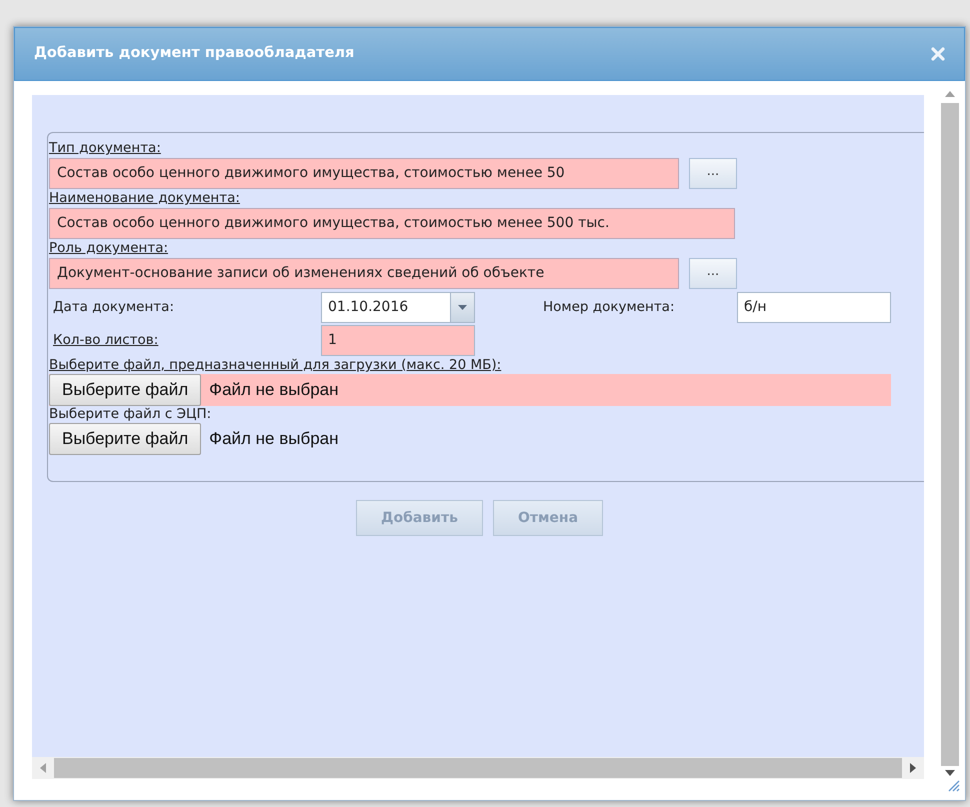 This screenshot has height=807, width=970. Describe the element at coordinates (106, 340) in the screenshot. I see `sheets-label: Кол-во листов:` at that location.